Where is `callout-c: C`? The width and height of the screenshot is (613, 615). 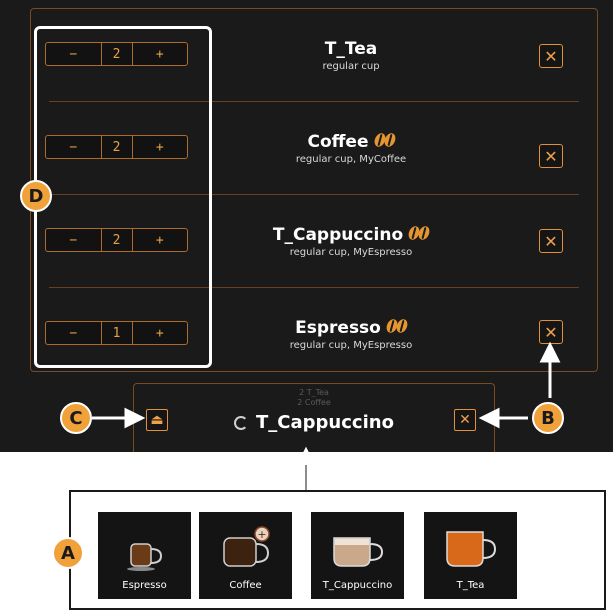
callout-c: C is located at coordinates (76, 418).